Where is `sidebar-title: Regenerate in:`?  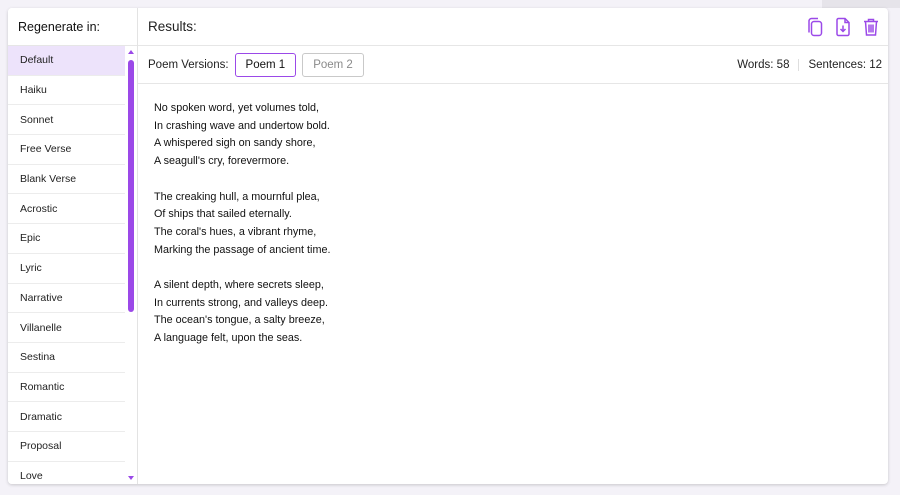
sidebar-title: Regenerate in: is located at coordinates (72, 27).